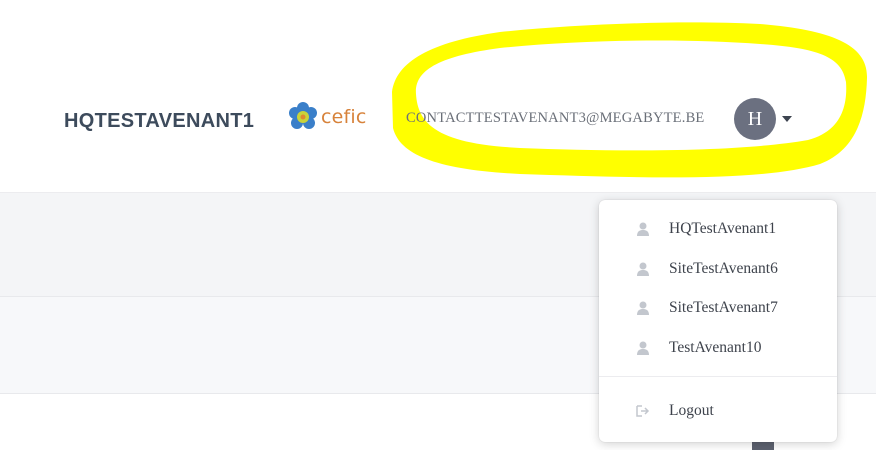  Describe the element at coordinates (723, 307) in the screenshot. I see `menu-item-label: SiteTestAvenant7` at that location.